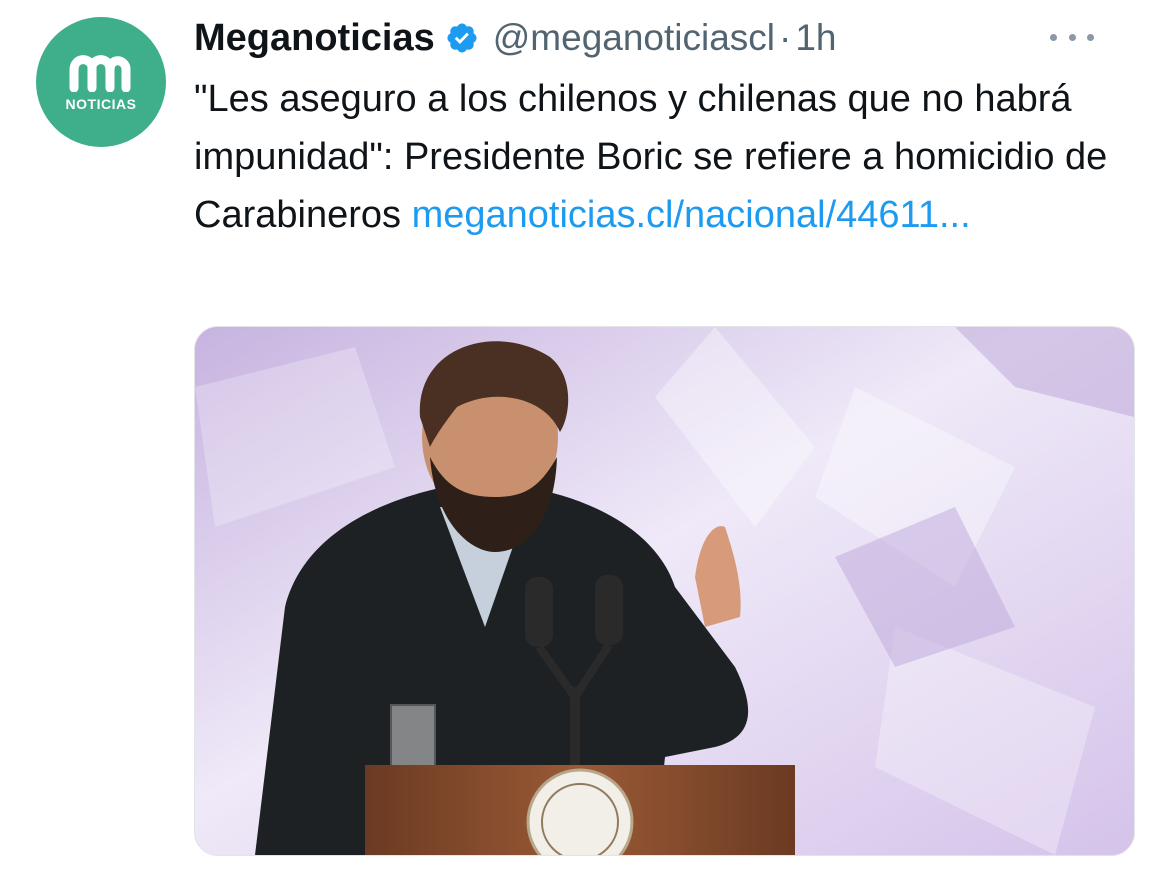 The width and height of the screenshot is (1154, 874). I want to click on meganoticias-logo-icon, so click(100, 73).